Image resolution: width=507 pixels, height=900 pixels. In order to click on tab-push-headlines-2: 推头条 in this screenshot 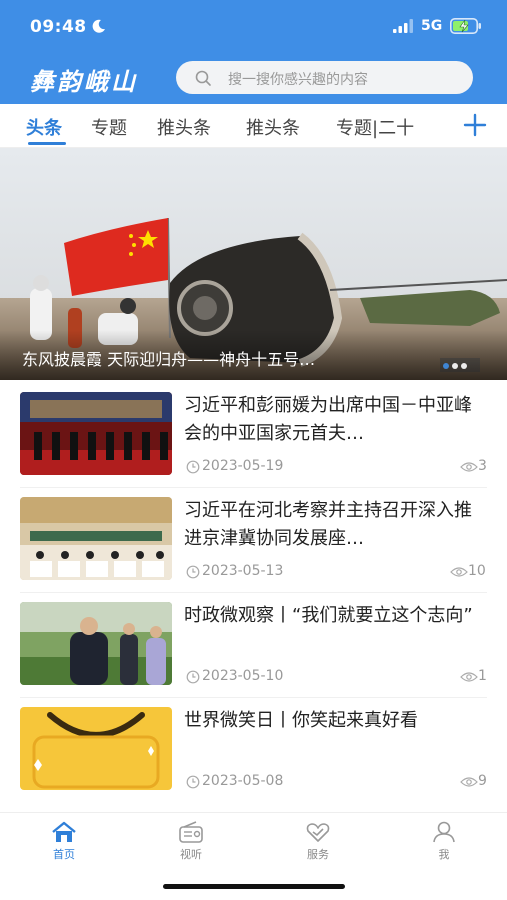, I will do `click(273, 127)`.